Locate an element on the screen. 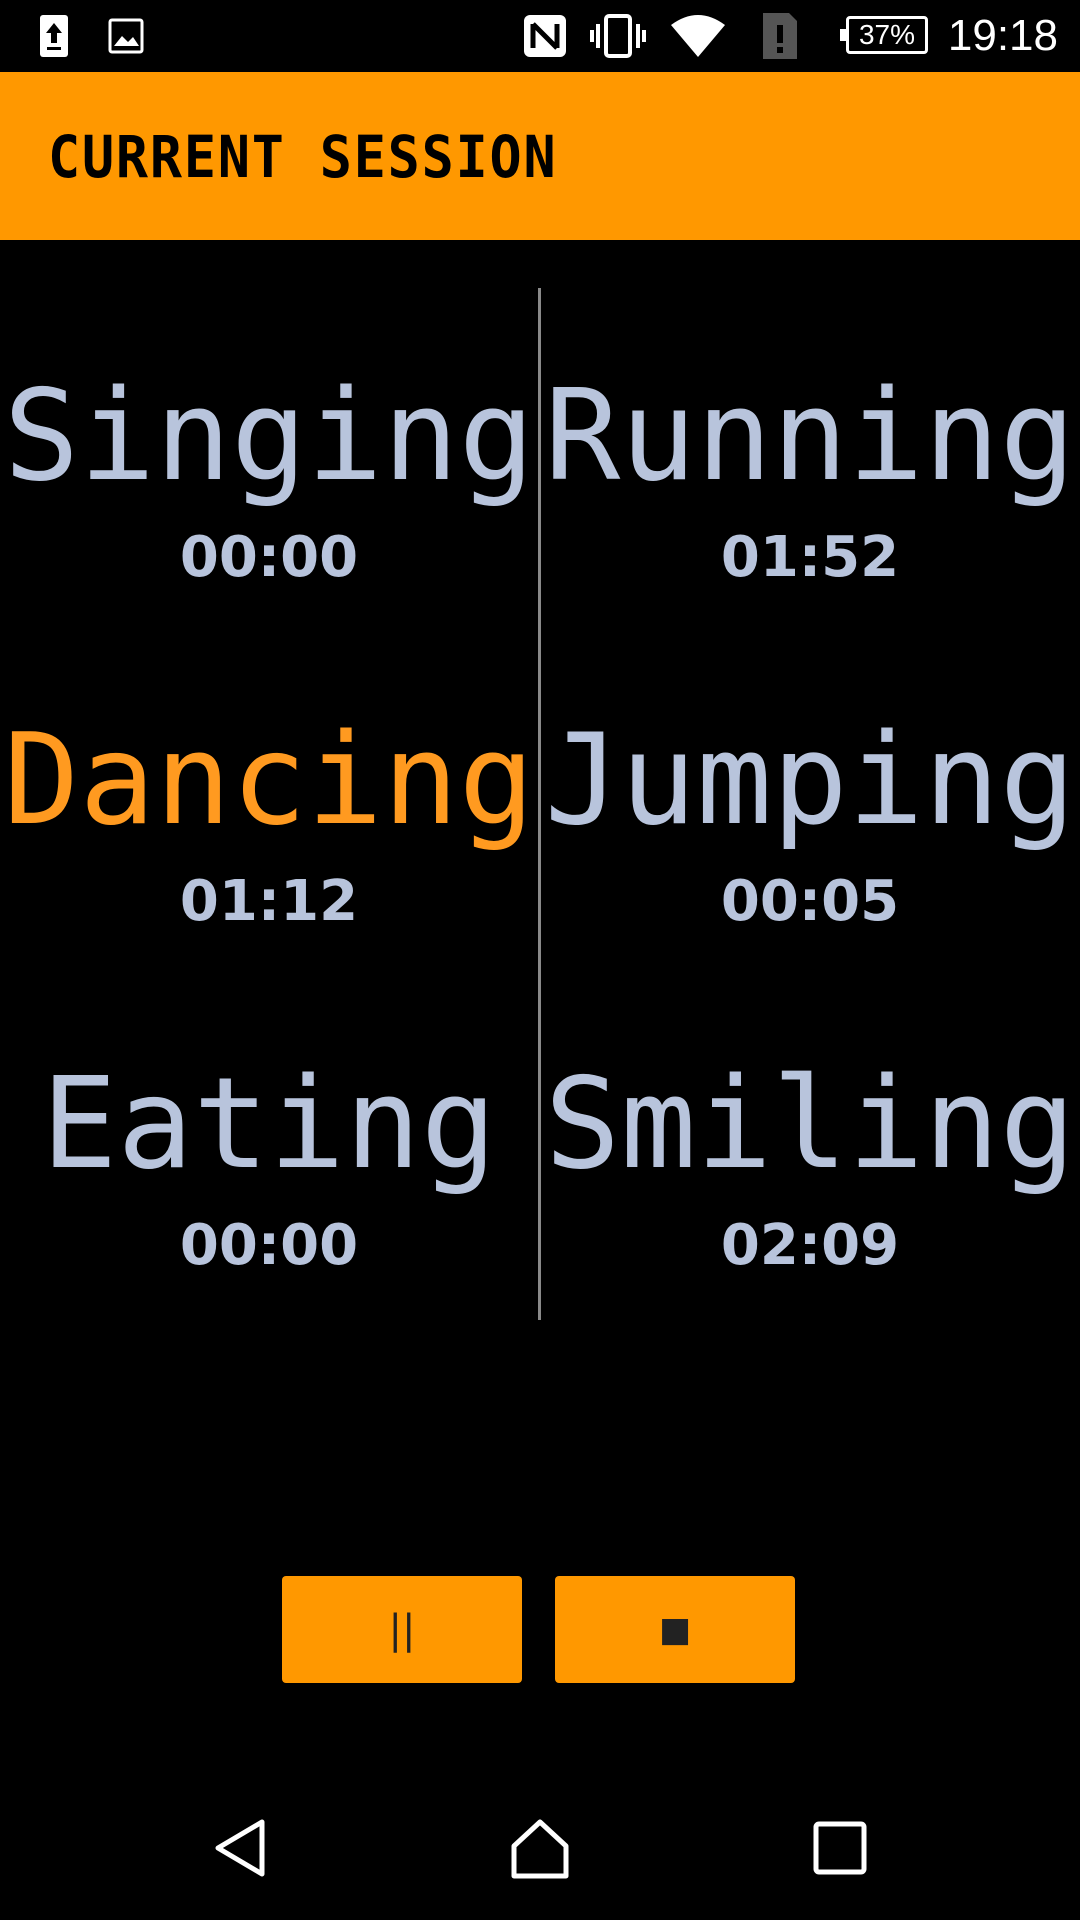  activity-name: Running is located at coordinates (810, 435).